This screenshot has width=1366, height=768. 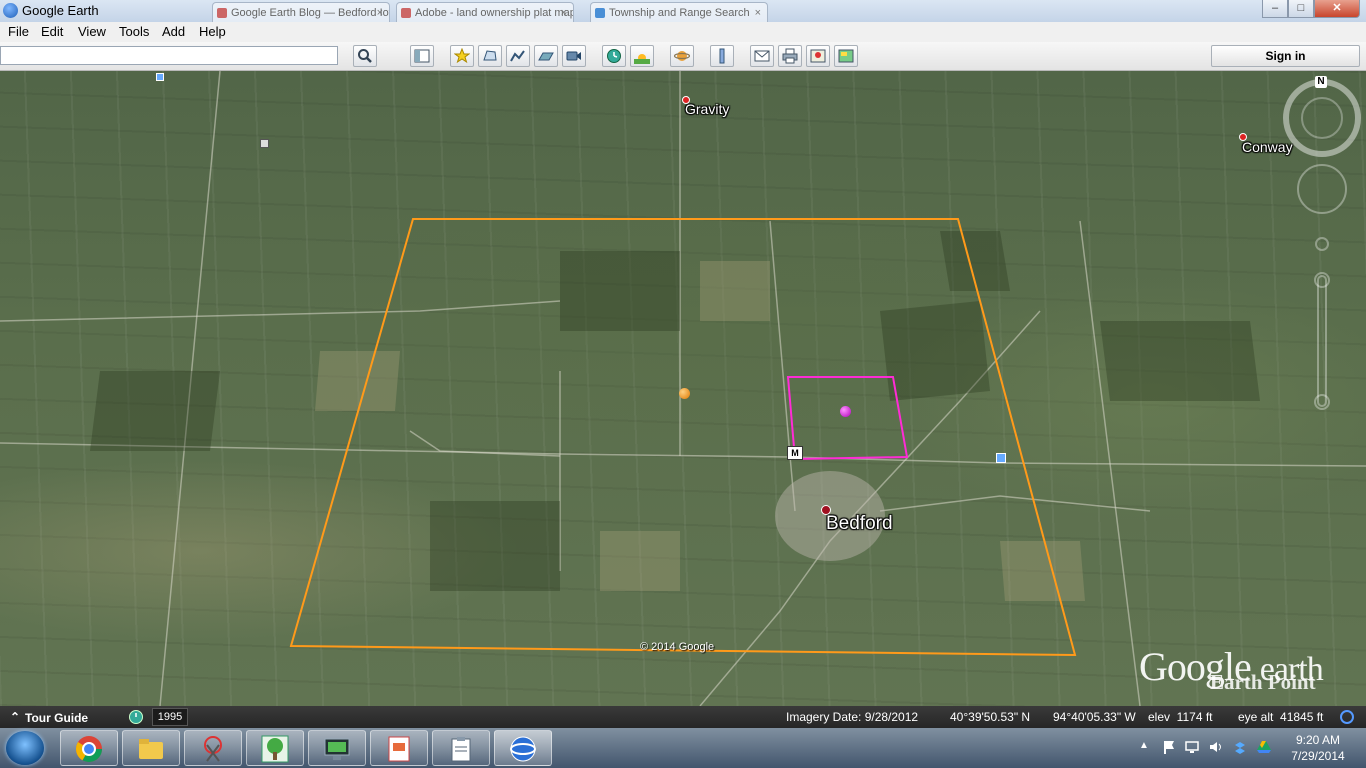 What do you see at coordinates (173, 31) in the screenshot?
I see `menu-add: Add` at bounding box center [173, 31].